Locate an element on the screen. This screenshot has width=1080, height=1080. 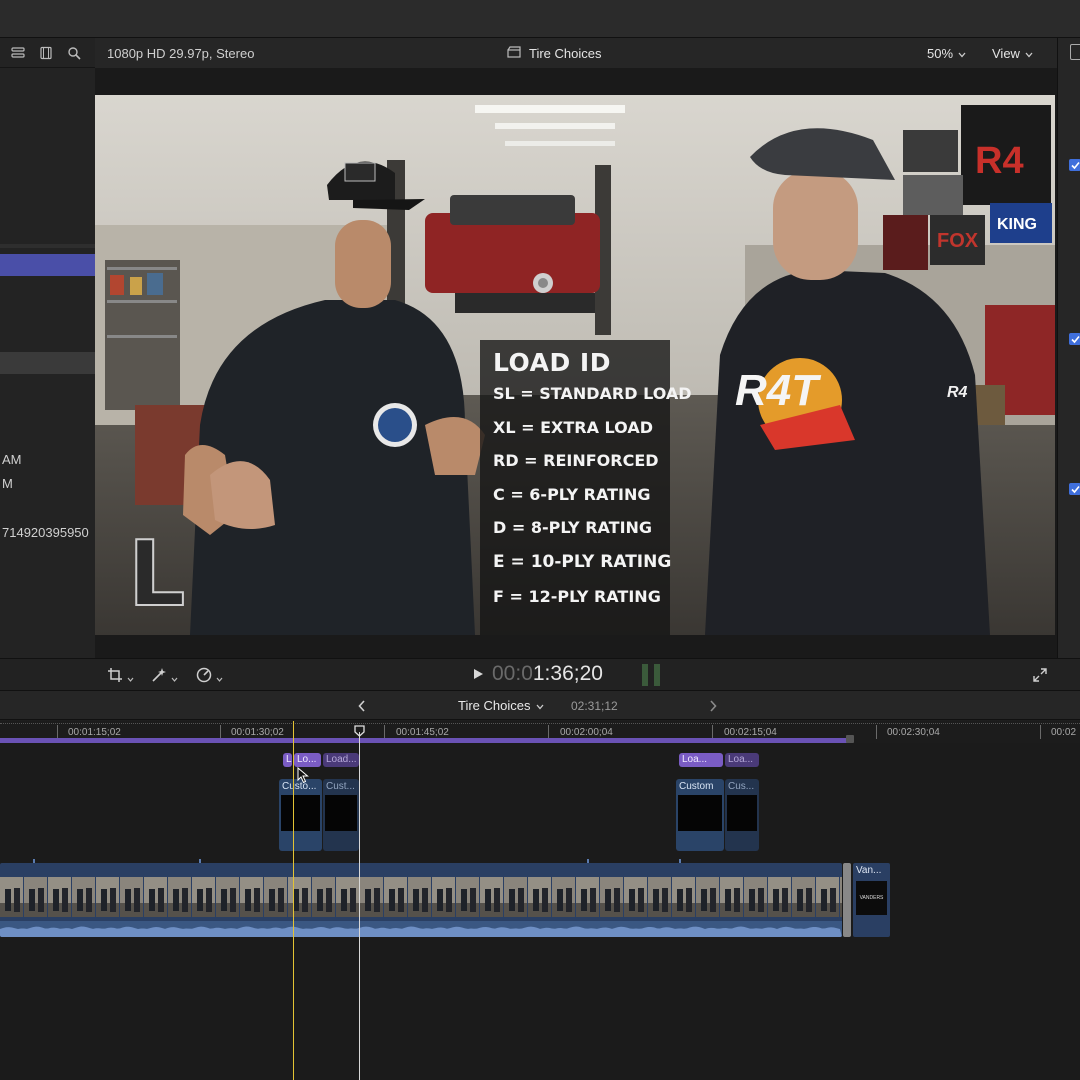
end-title-clip: Van... VANDERS is located at coordinates (871, 900).